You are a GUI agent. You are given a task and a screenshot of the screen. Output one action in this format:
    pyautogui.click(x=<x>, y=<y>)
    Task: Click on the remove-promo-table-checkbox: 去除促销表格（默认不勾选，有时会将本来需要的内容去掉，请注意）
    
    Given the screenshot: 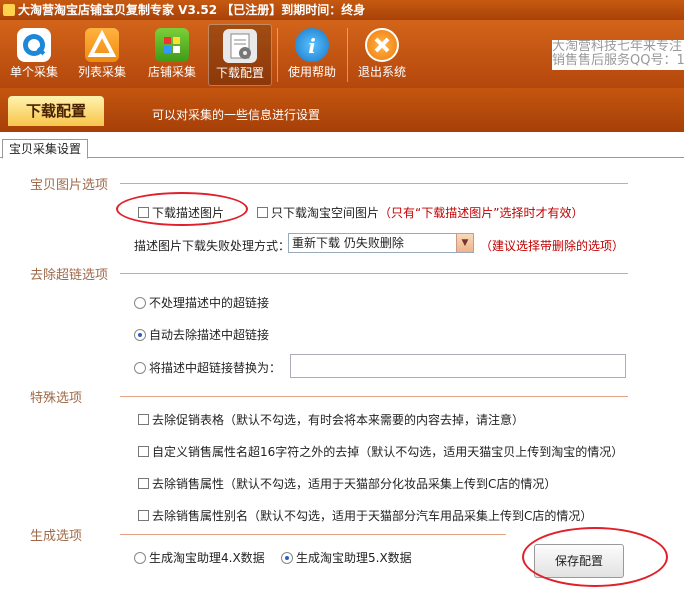 What is the action you would take?
    pyautogui.click(x=331, y=419)
    